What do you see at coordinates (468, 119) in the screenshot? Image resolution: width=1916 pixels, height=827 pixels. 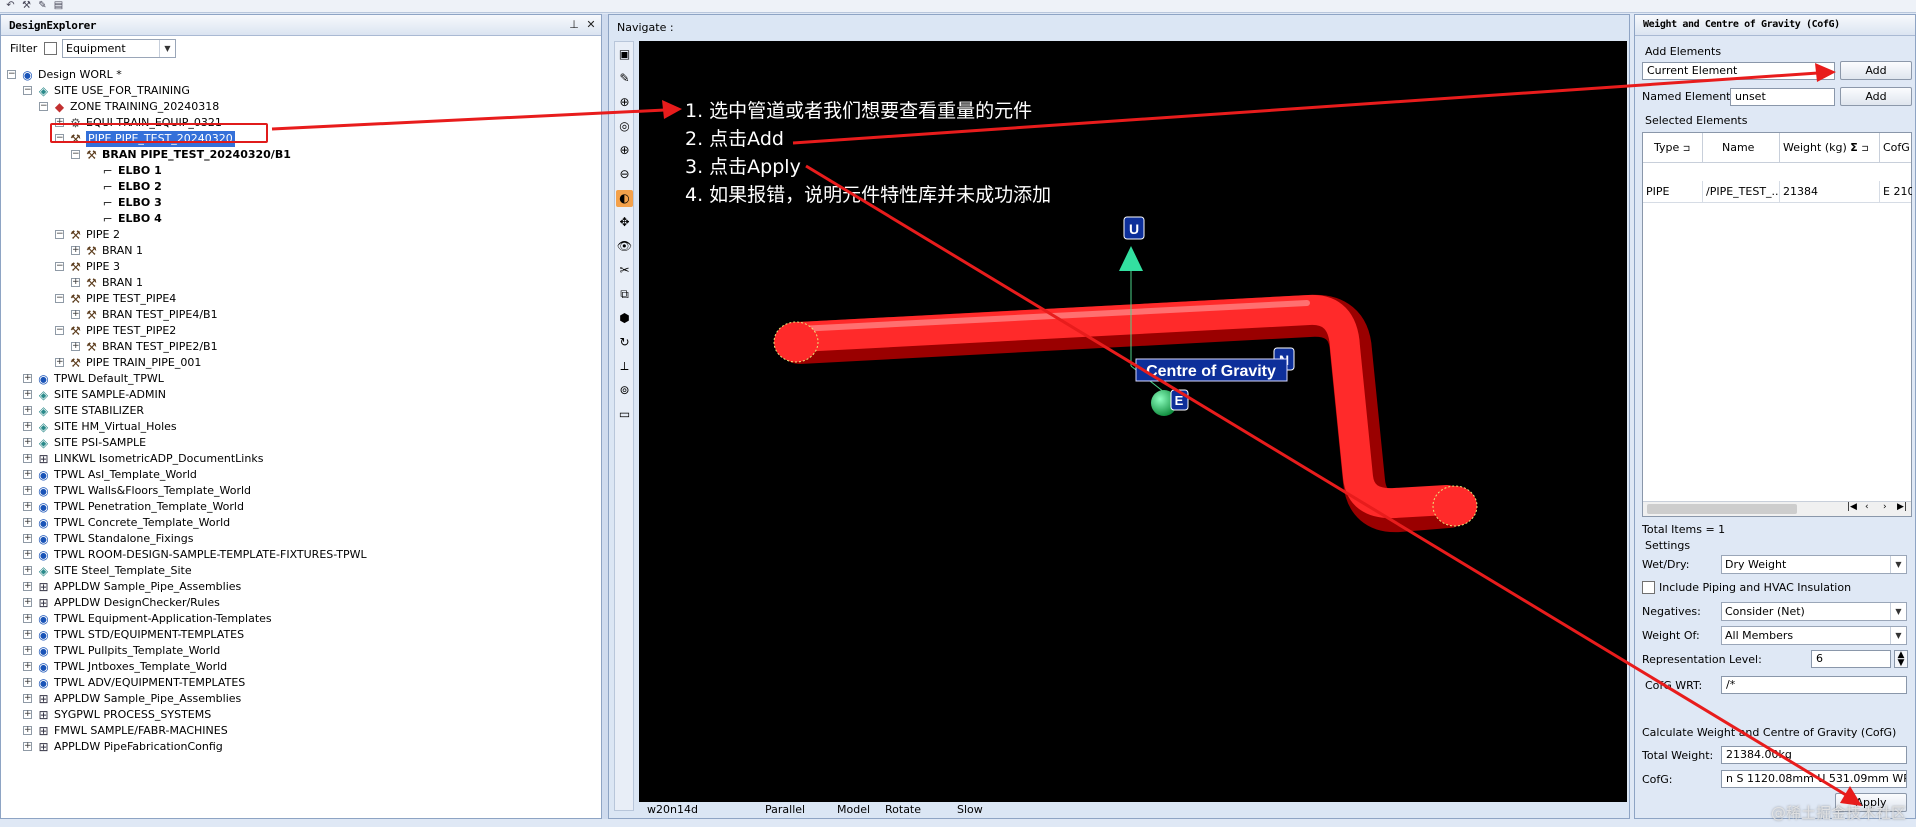 I see `arrow-to-annotation` at bounding box center [468, 119].